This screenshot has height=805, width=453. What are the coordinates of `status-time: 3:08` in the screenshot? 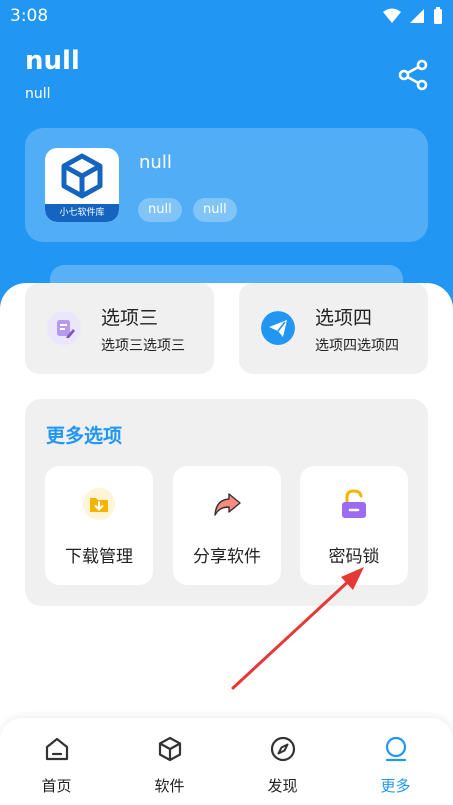 It's located at (29, 16).